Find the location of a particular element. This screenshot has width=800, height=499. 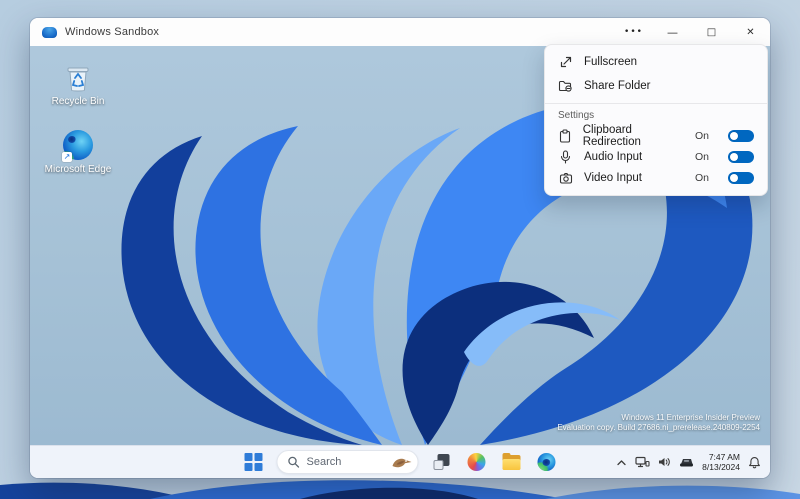

setting-label: Video Input is located at coordinates (613, 177).